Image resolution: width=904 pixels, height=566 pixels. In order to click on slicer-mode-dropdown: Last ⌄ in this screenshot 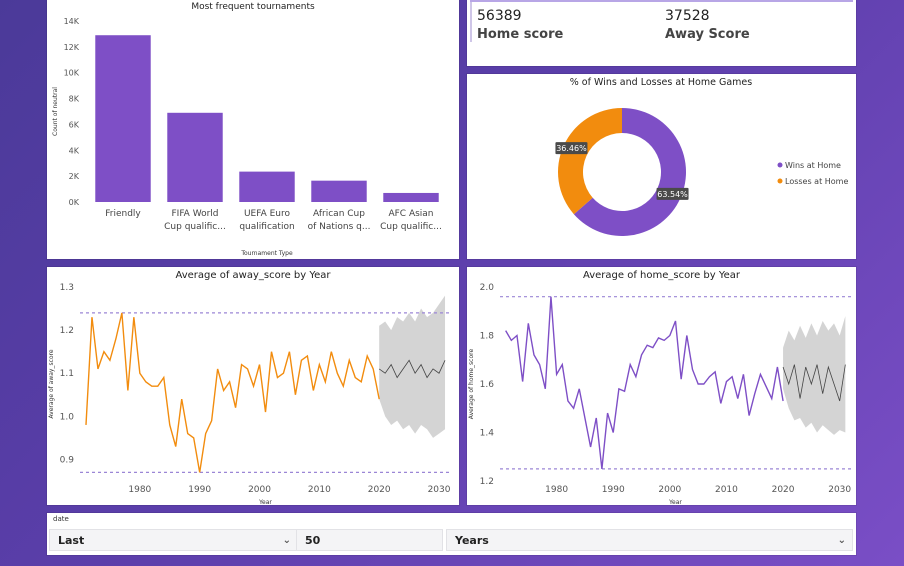, I will do `click(173, 540)`.